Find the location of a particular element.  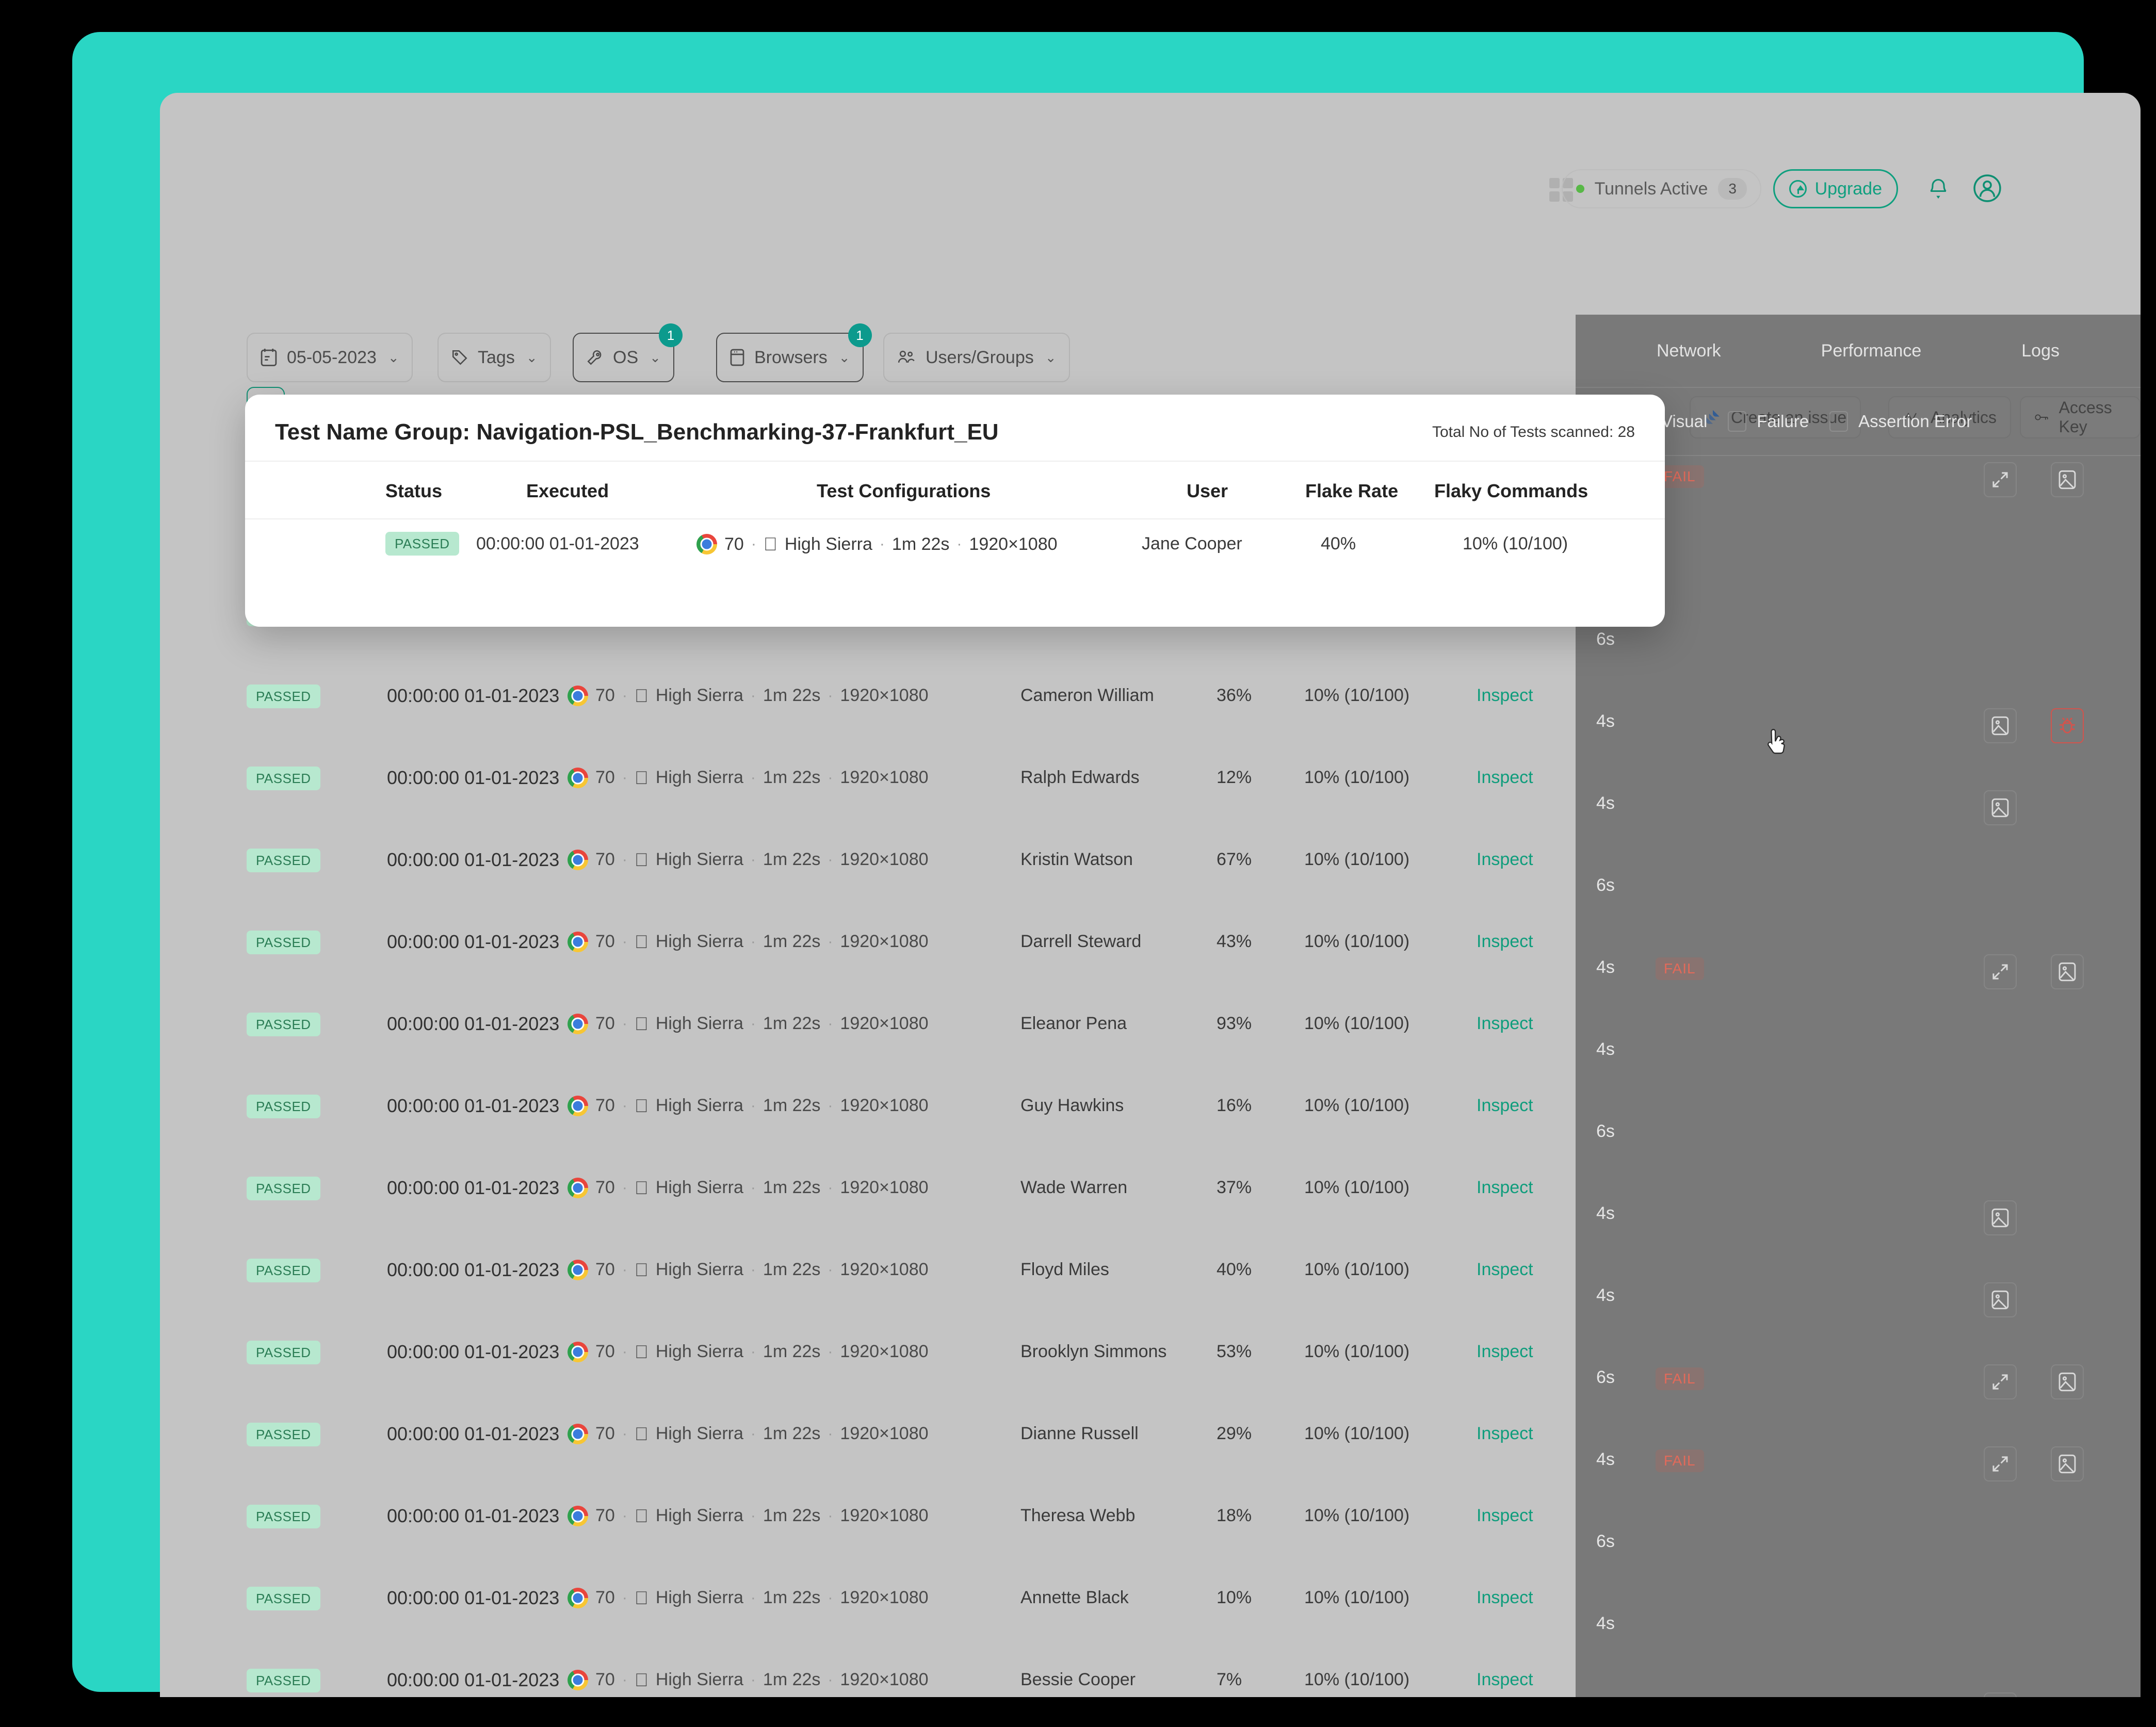

user-avatar-icon is located at coordinates (1987, 188).